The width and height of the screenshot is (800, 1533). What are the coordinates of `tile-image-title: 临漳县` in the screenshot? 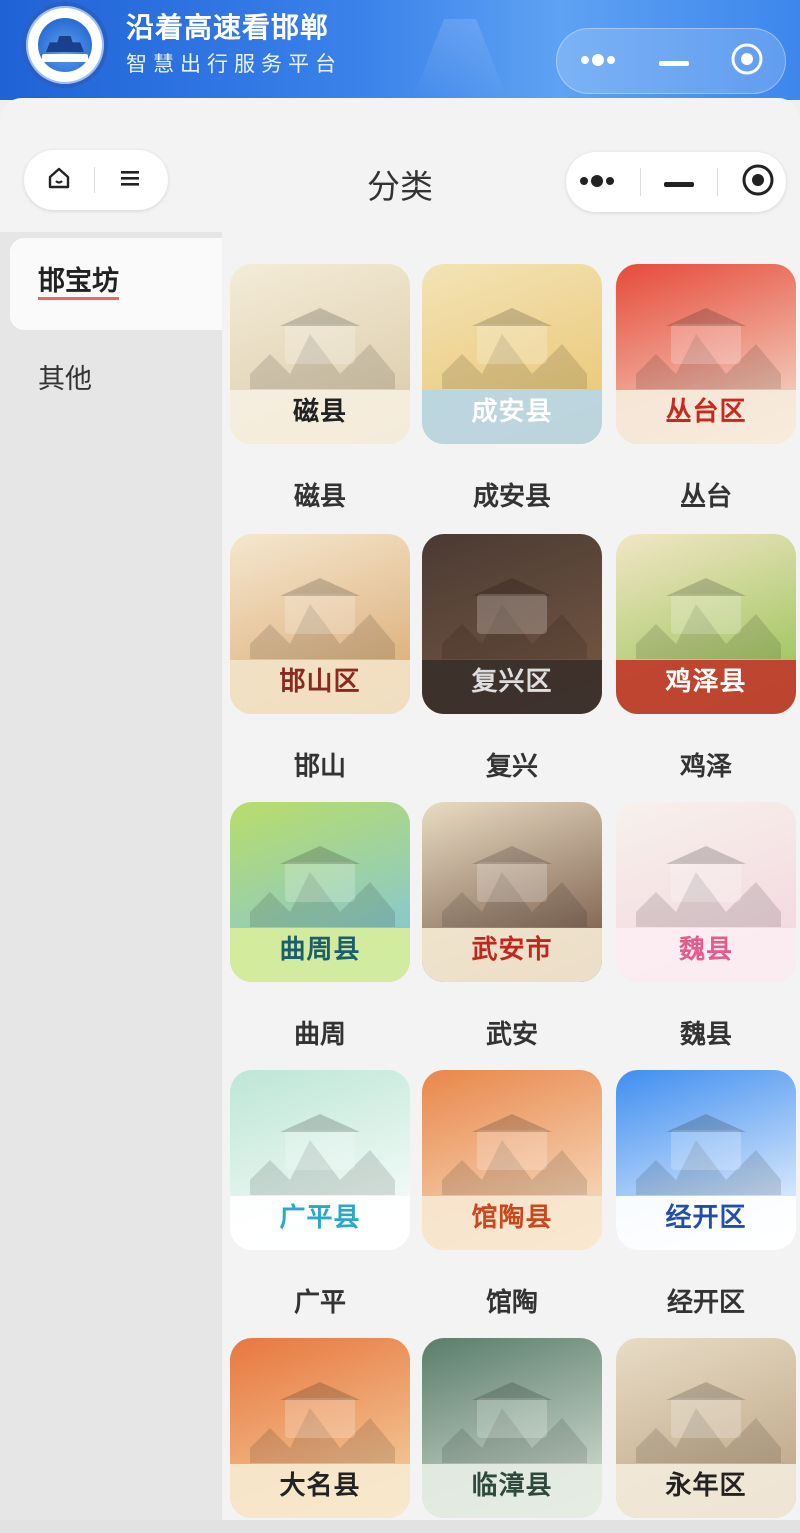 It's located at (512, 1486).